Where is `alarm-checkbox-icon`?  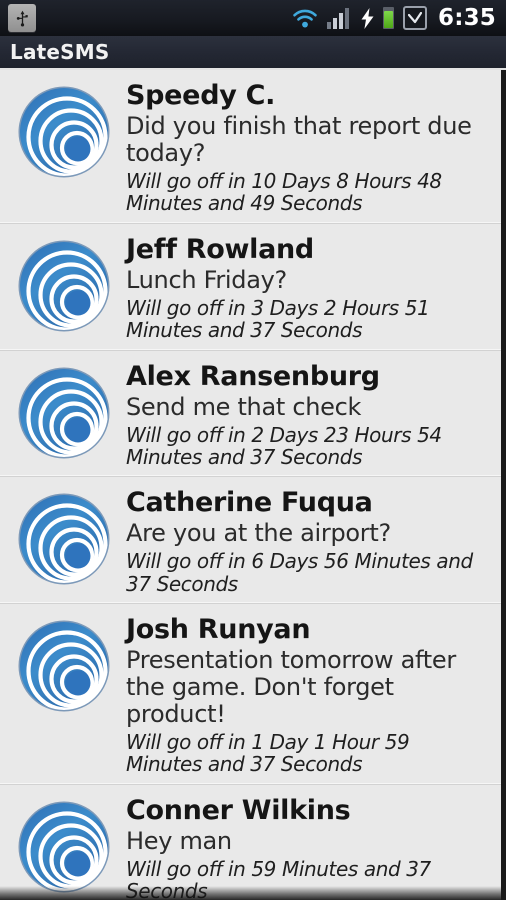 alarm-checkbox-icon is located at coordinates (414, 18).